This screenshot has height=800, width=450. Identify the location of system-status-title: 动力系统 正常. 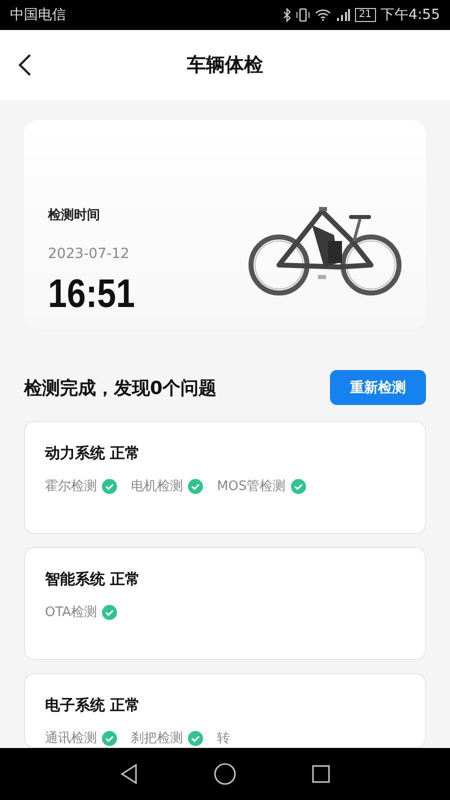
(93, 453).